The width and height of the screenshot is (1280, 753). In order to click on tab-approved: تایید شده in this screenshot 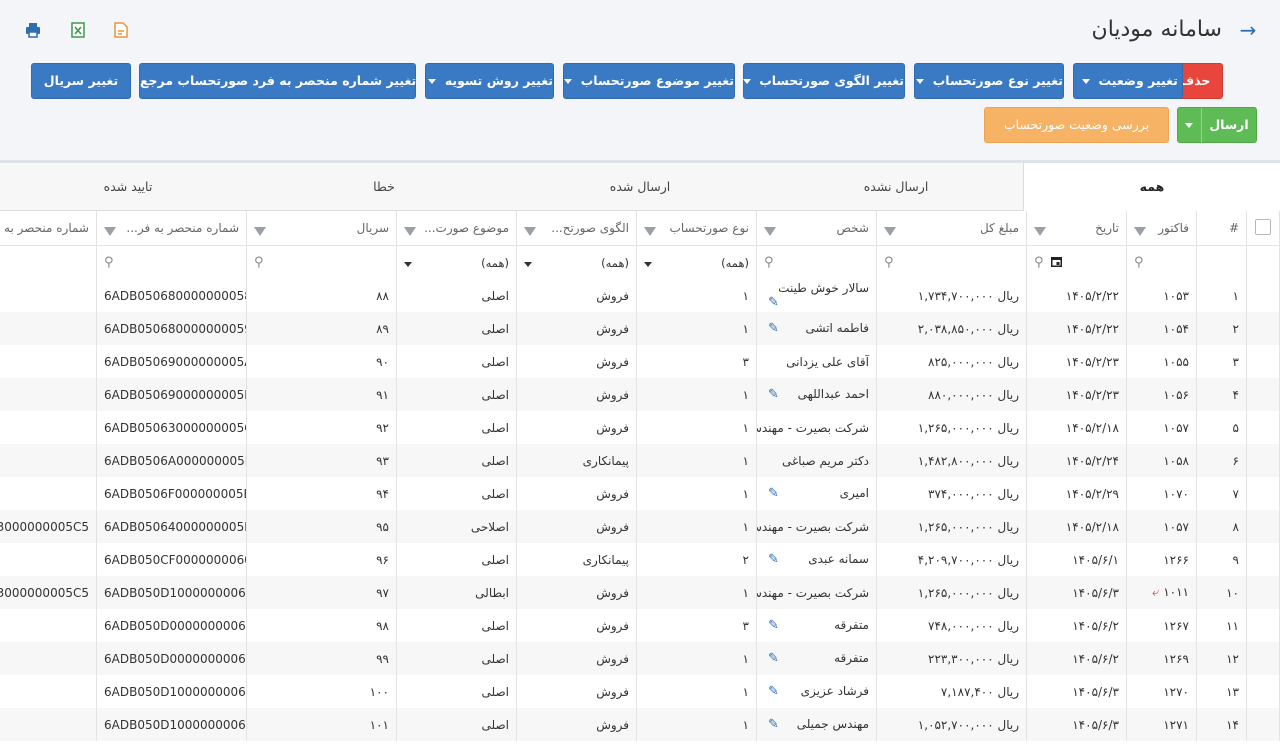, I will do `click(128, 186)`.